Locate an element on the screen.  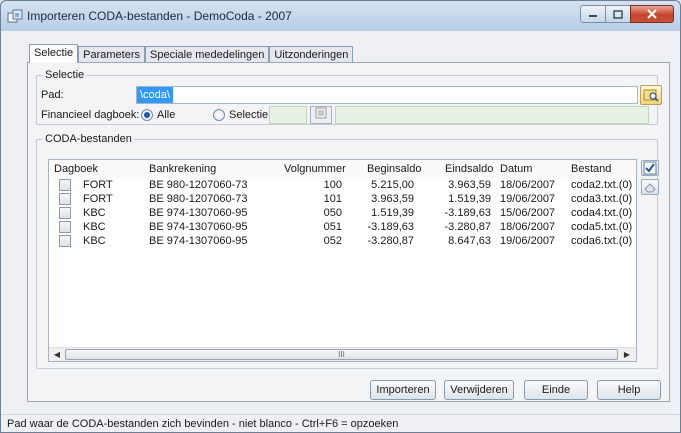
pad-lookup-button is located at coordinates (651, 95).